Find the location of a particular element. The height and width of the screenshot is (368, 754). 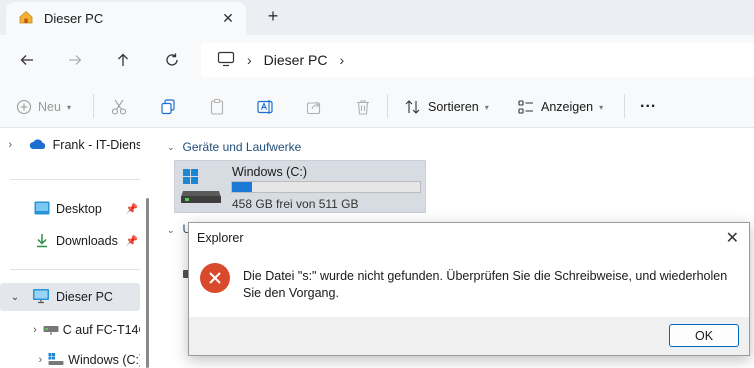

refresh-icon is located at coordinates (172, 59).